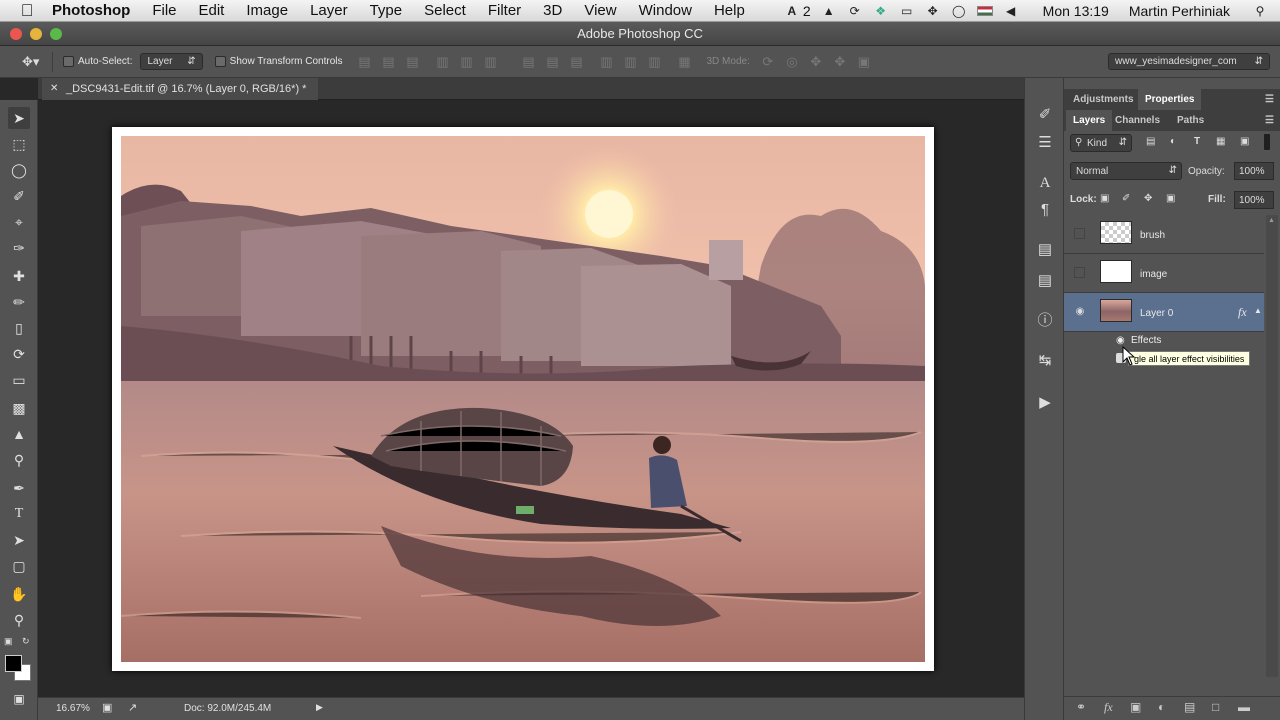  I want to click on link-layers-icon: ⚭, so click(1081, 707).